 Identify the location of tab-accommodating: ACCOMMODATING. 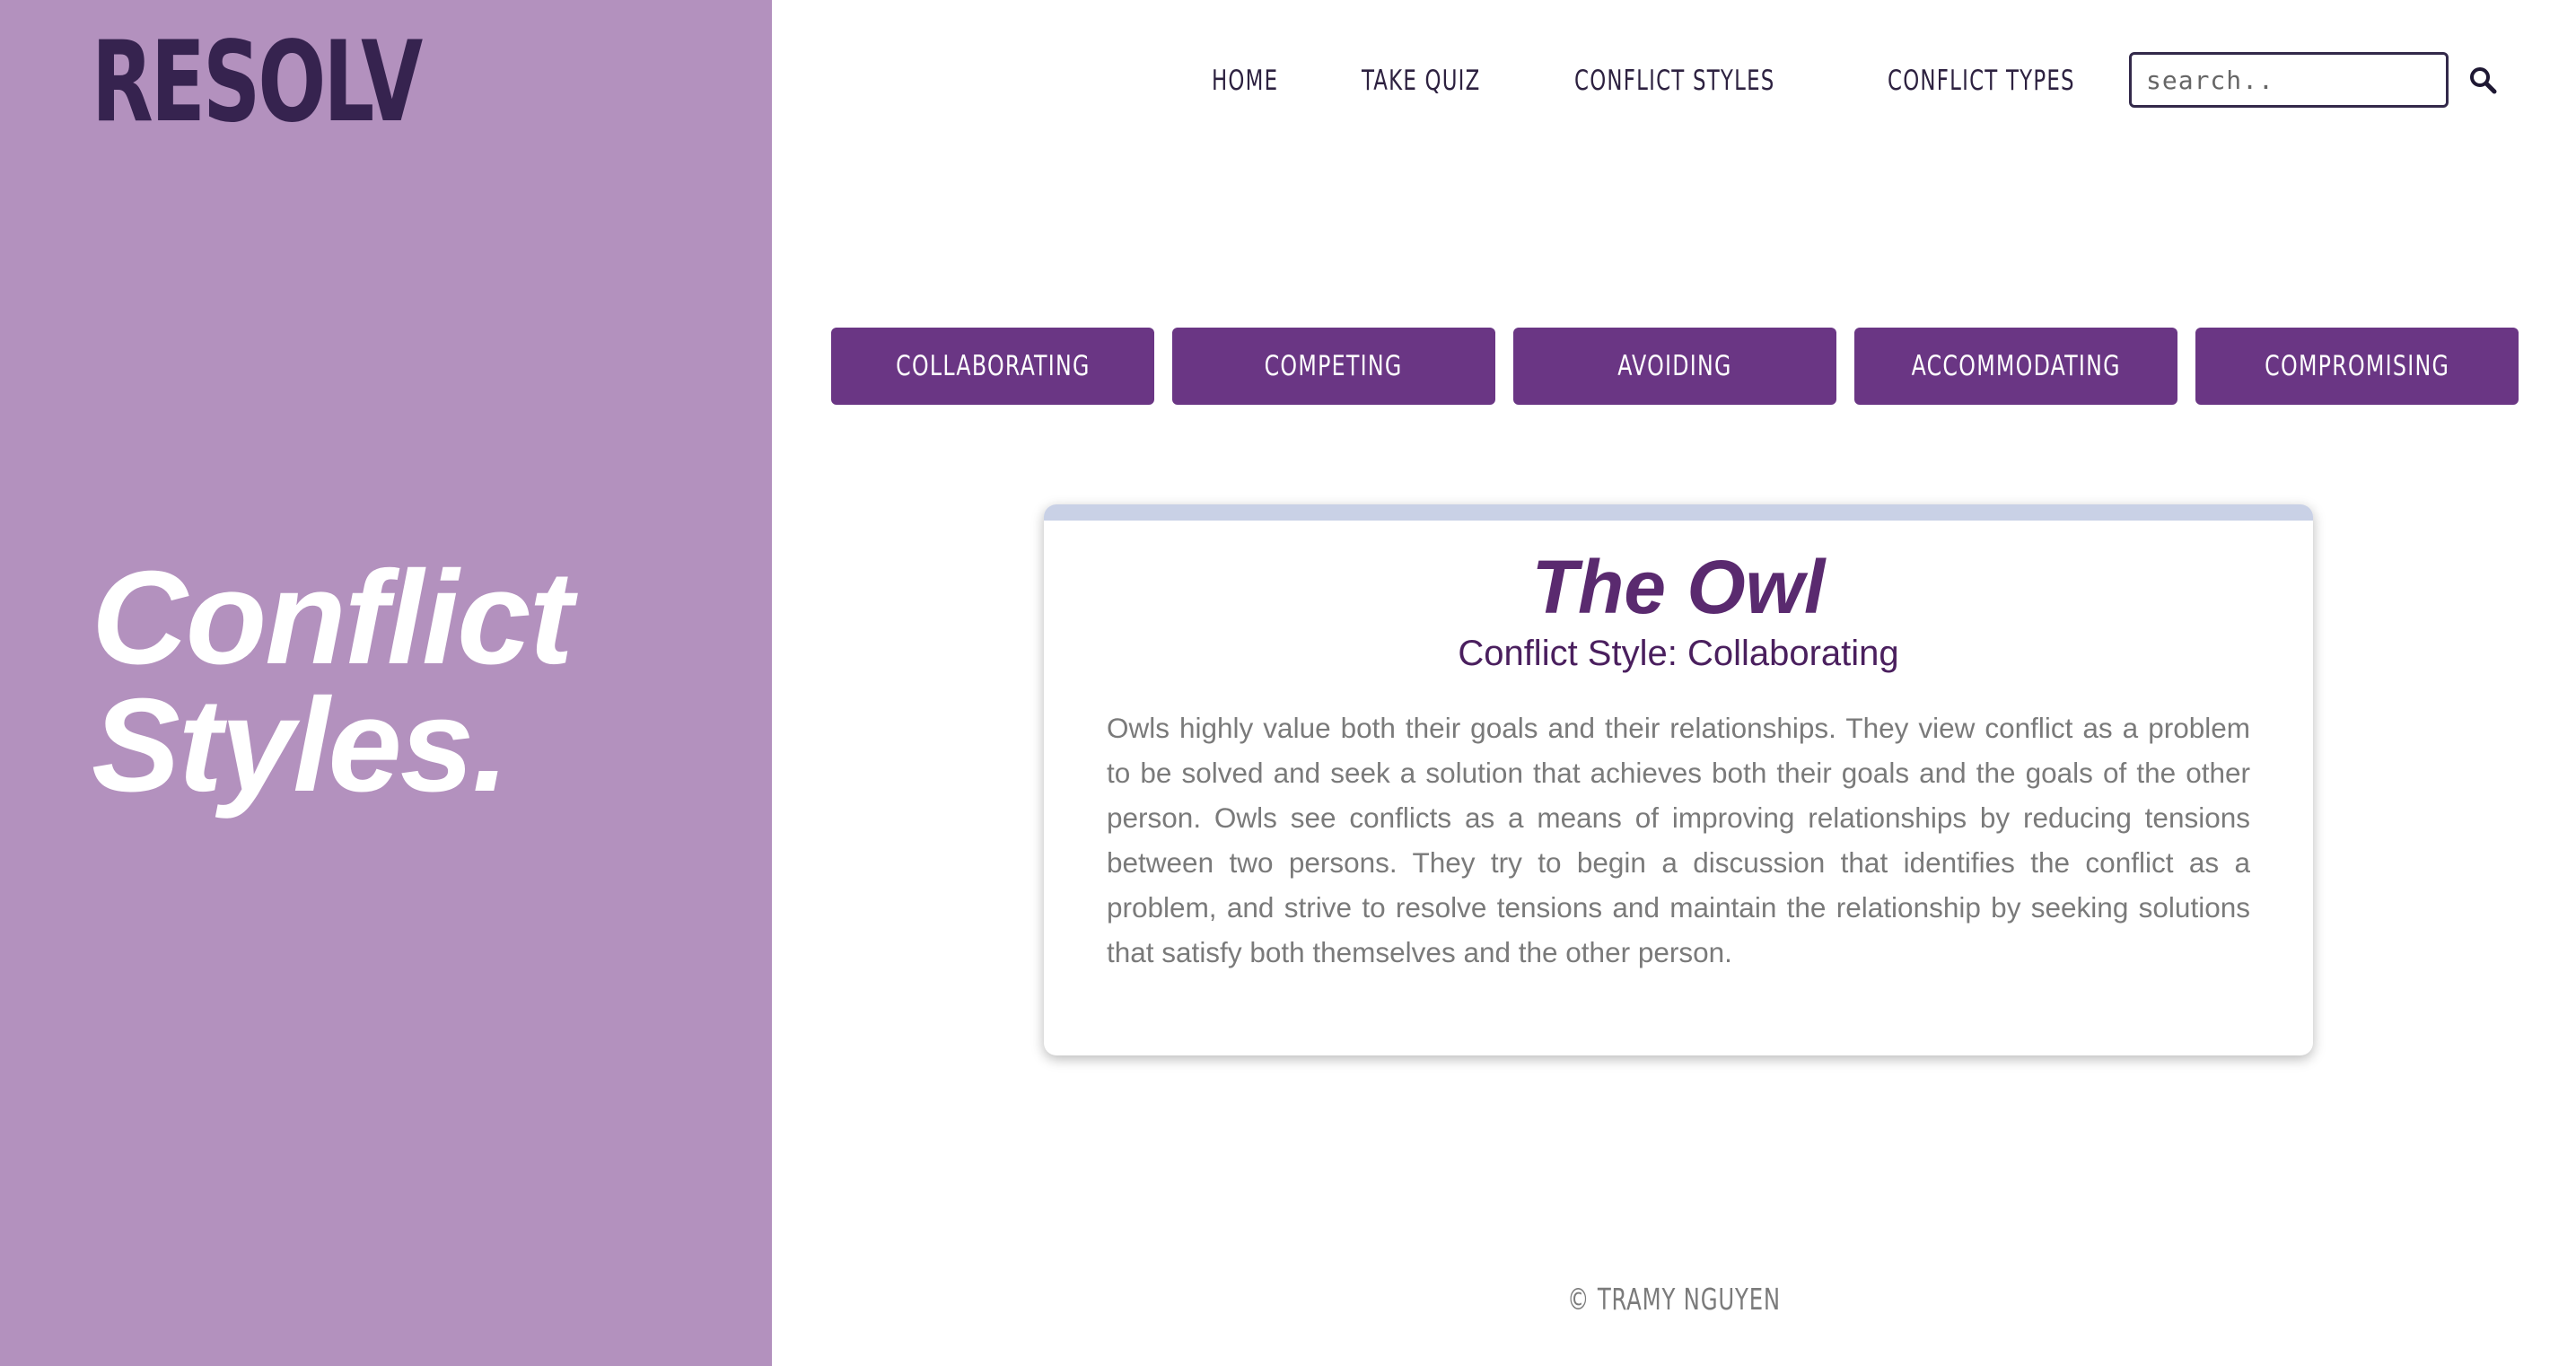
(2015, 366).